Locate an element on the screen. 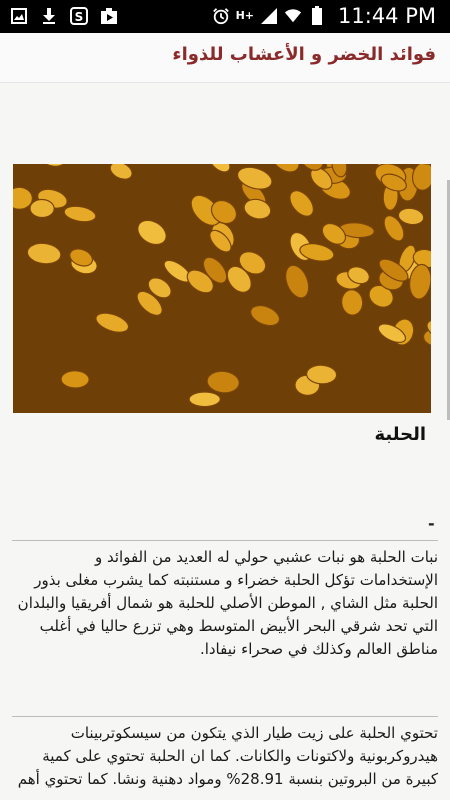 Image resolution: width=450 pixels, height=800 pixels. app-title: فوائد الخضر و الأعشاب للذواء is located at coordinates (304, 54).